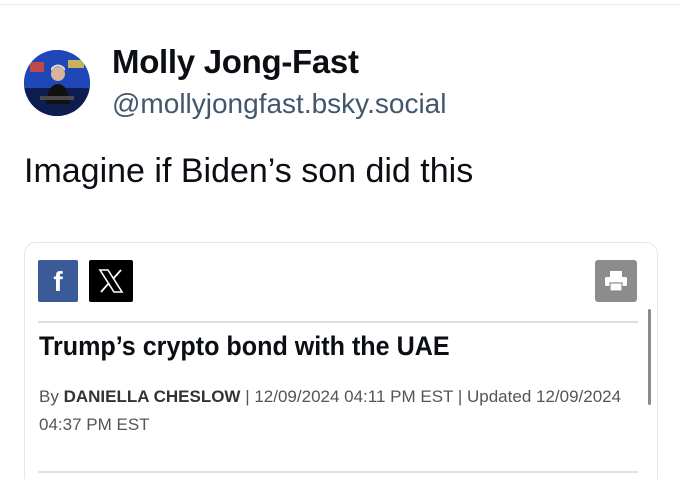  I want to click on x-share-button, so click(111, 281).